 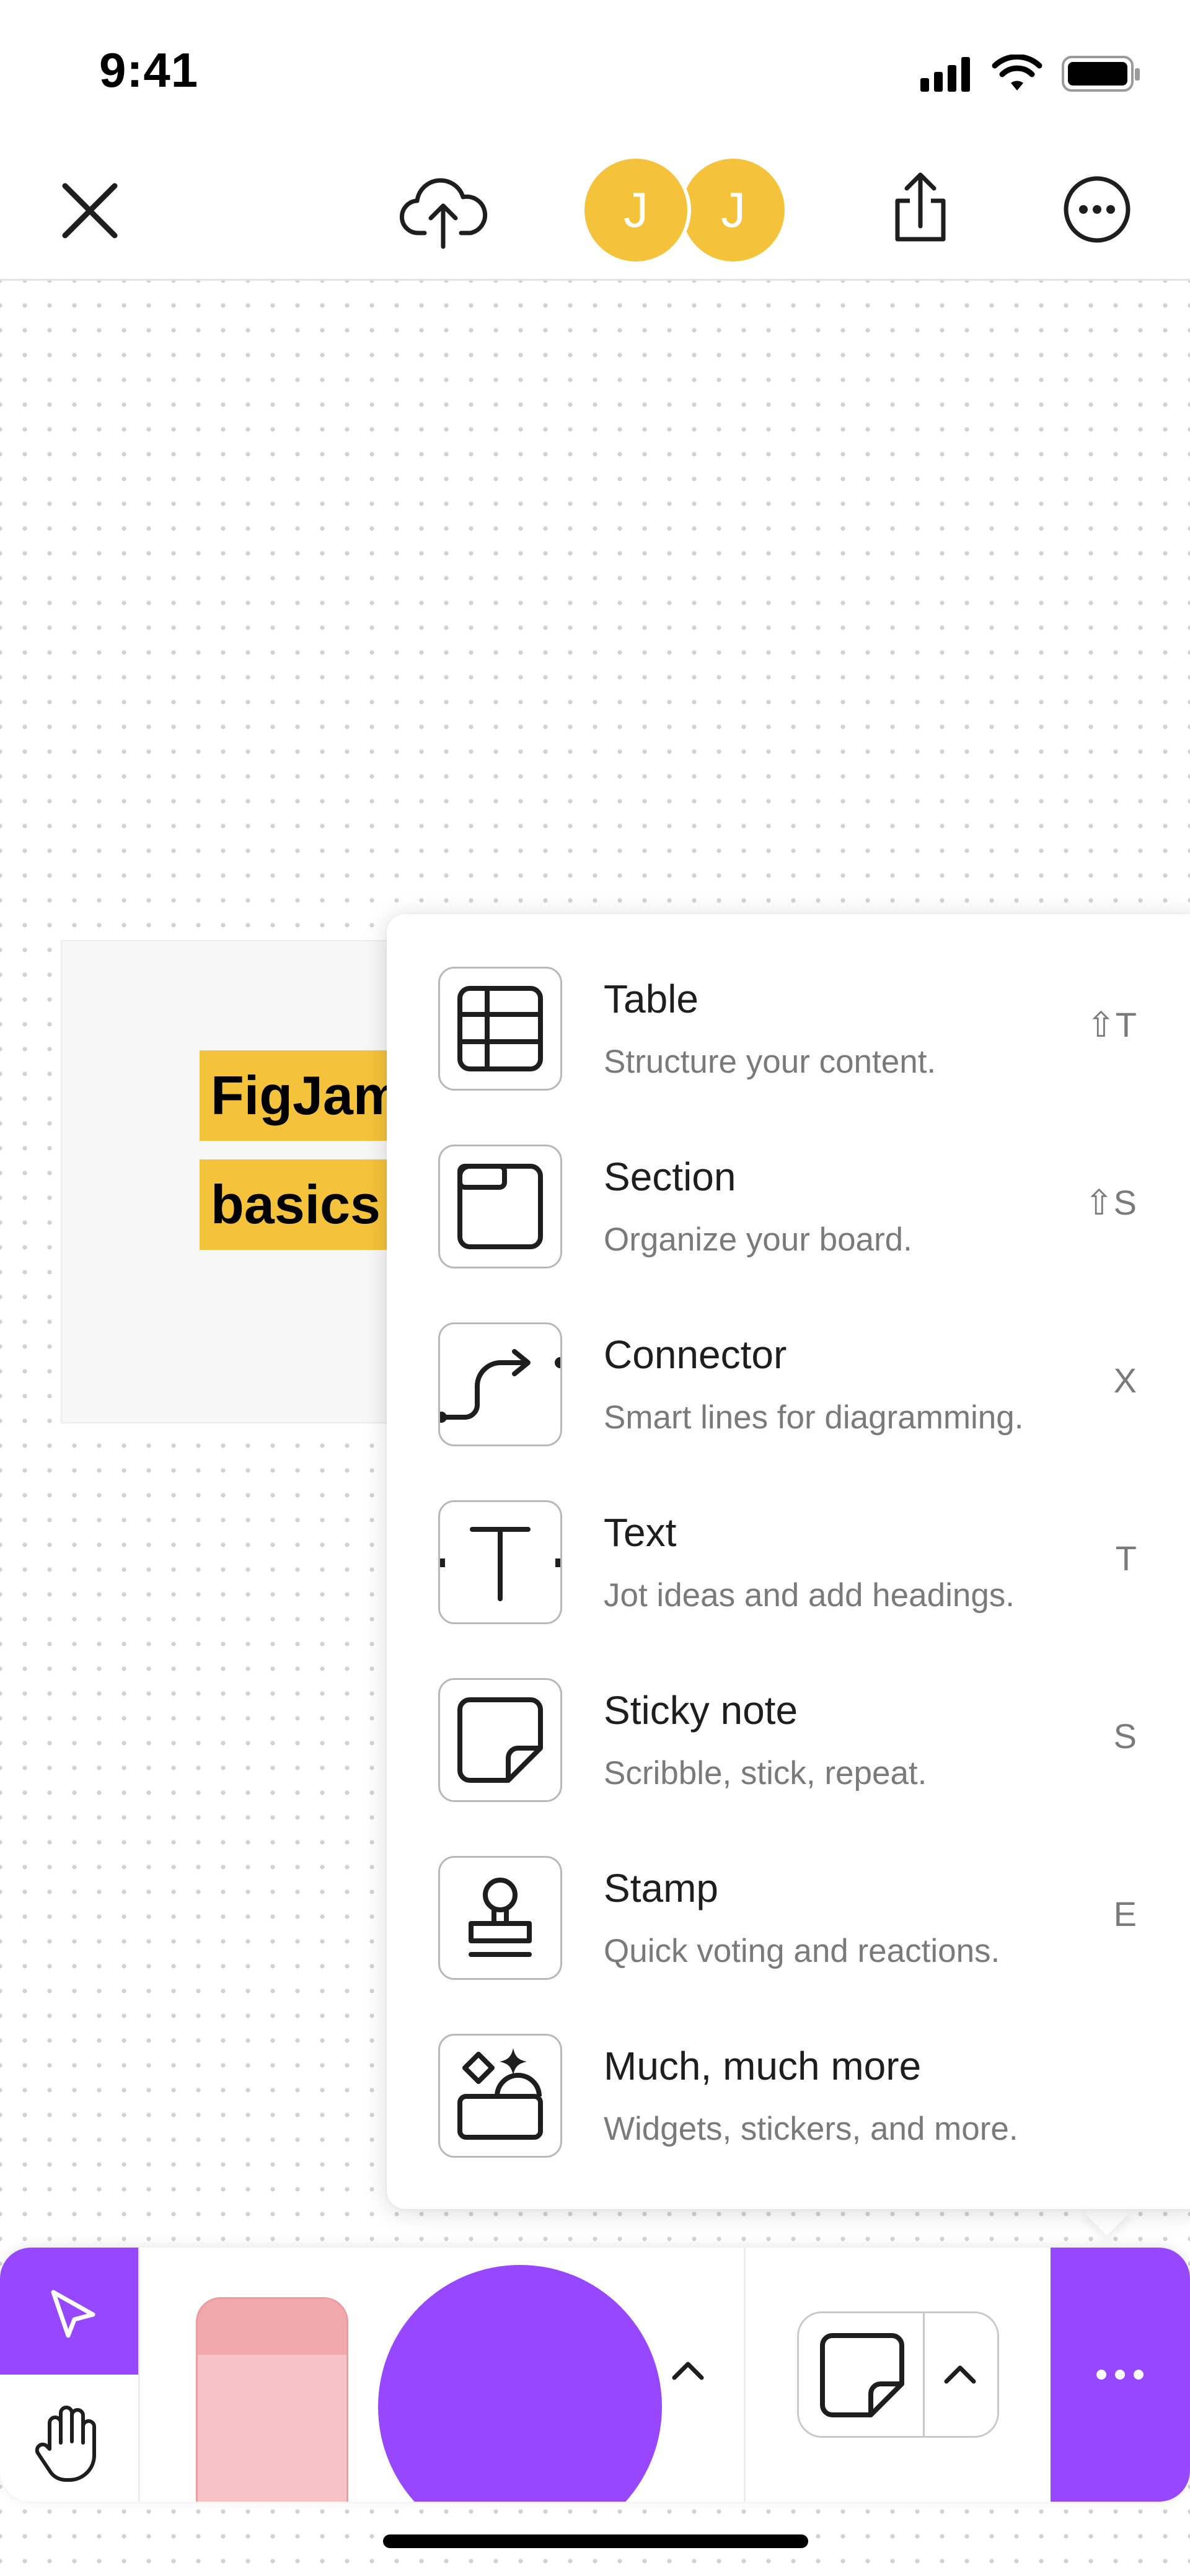 I want to click on section-icon, so click(x=500, y=1206).